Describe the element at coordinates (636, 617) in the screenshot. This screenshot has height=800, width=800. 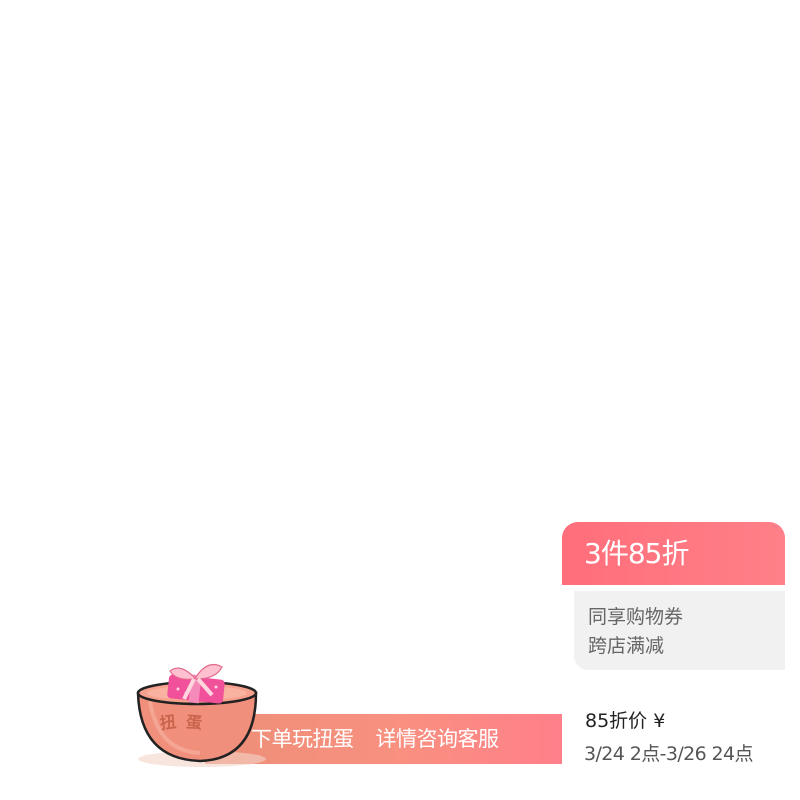
I see `promo-line-coupon: 同享购物券` at that location.